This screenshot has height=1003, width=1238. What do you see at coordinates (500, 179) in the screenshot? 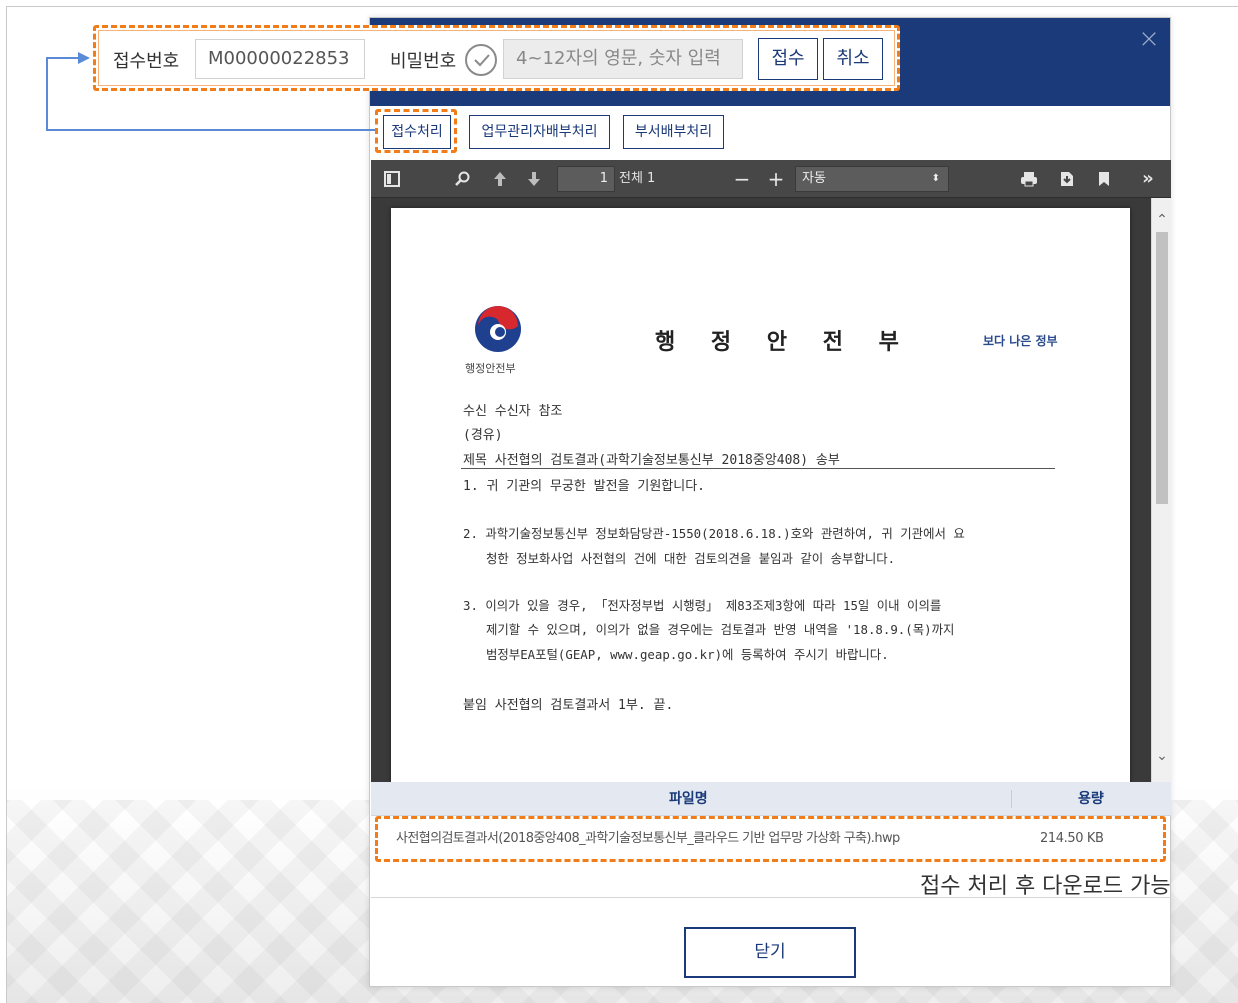
I see `arrow-up-icon` at bounding box center [500, 179].